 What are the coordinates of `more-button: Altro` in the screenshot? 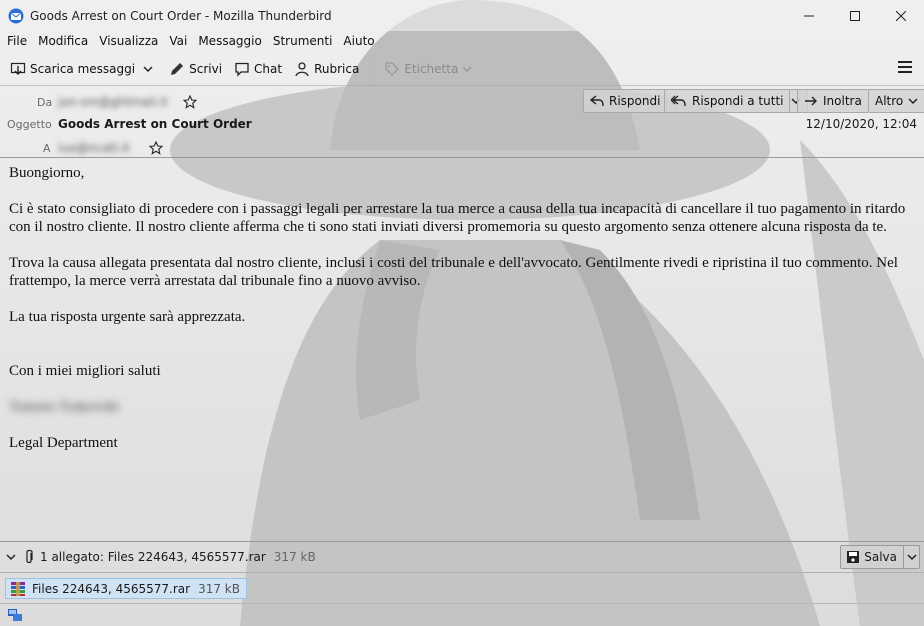 It's located at (896, 101).